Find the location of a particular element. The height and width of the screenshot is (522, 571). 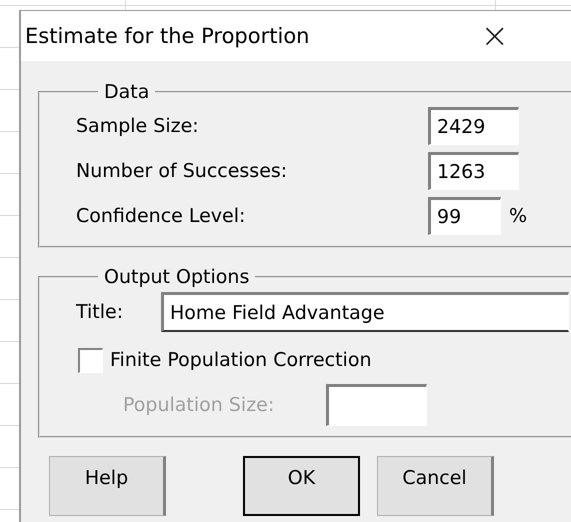

input-field: 1263 is located at coordinates (473, 171).